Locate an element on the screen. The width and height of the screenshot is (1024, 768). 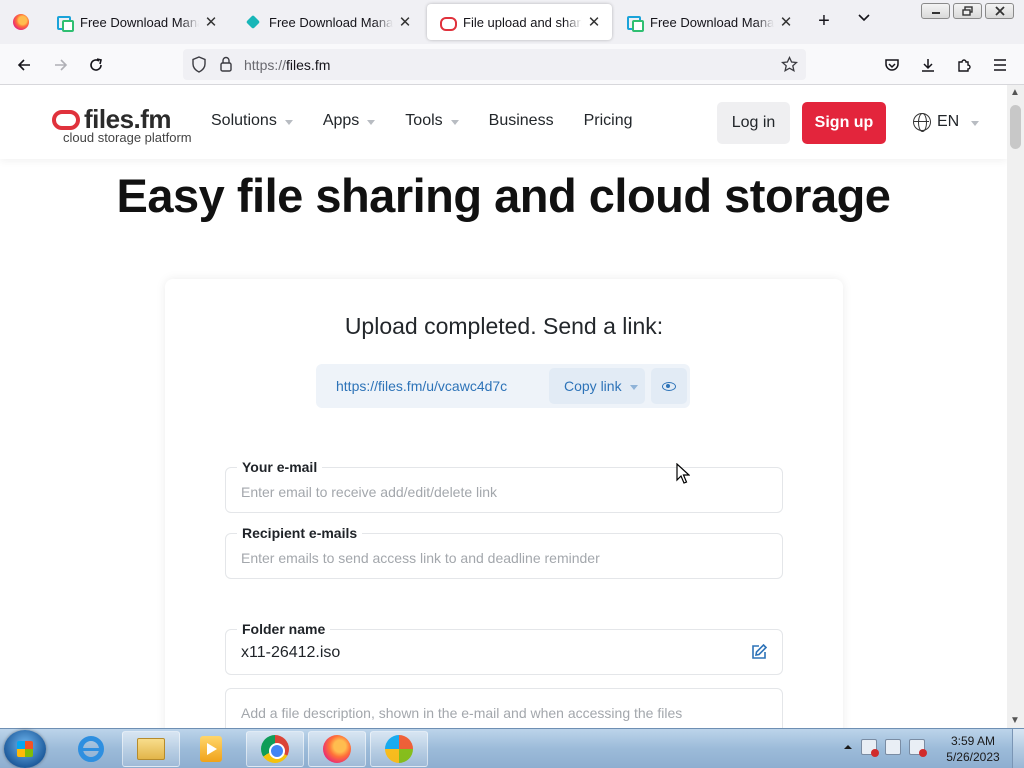
login-button: Log in is located at coordinates (753, 123).